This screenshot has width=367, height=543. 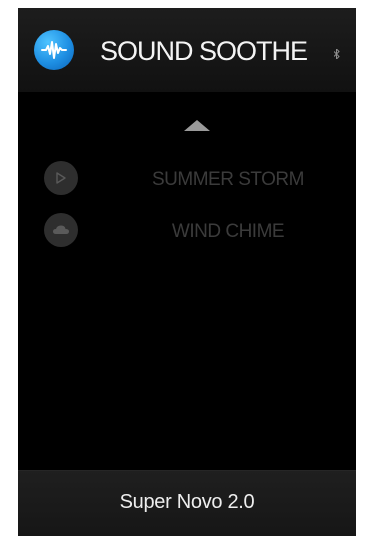 I want to click on app-title: SOUND SOOTHE, so click(x=204, y=51).